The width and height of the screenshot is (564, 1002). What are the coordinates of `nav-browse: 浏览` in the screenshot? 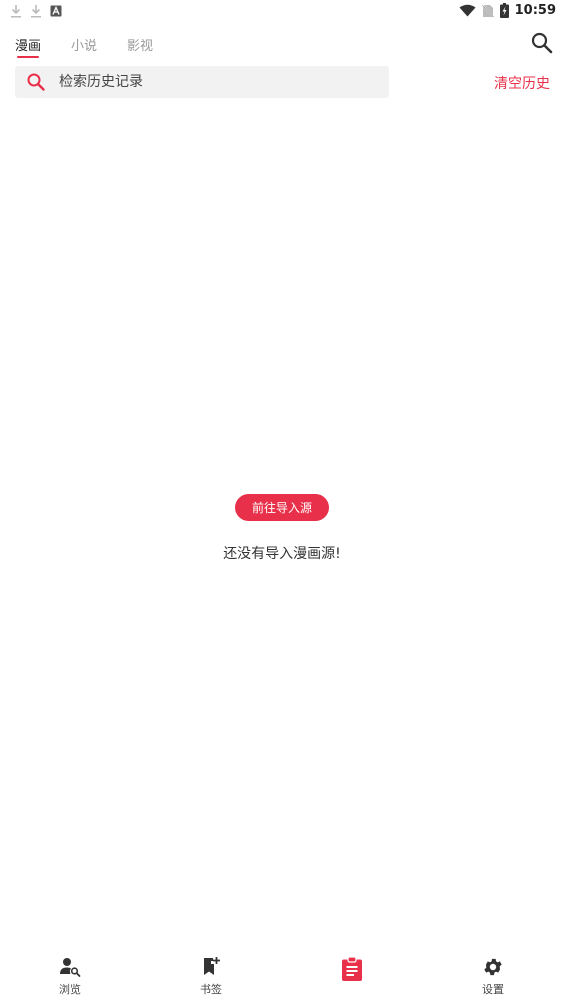 It's located at (70, 976).